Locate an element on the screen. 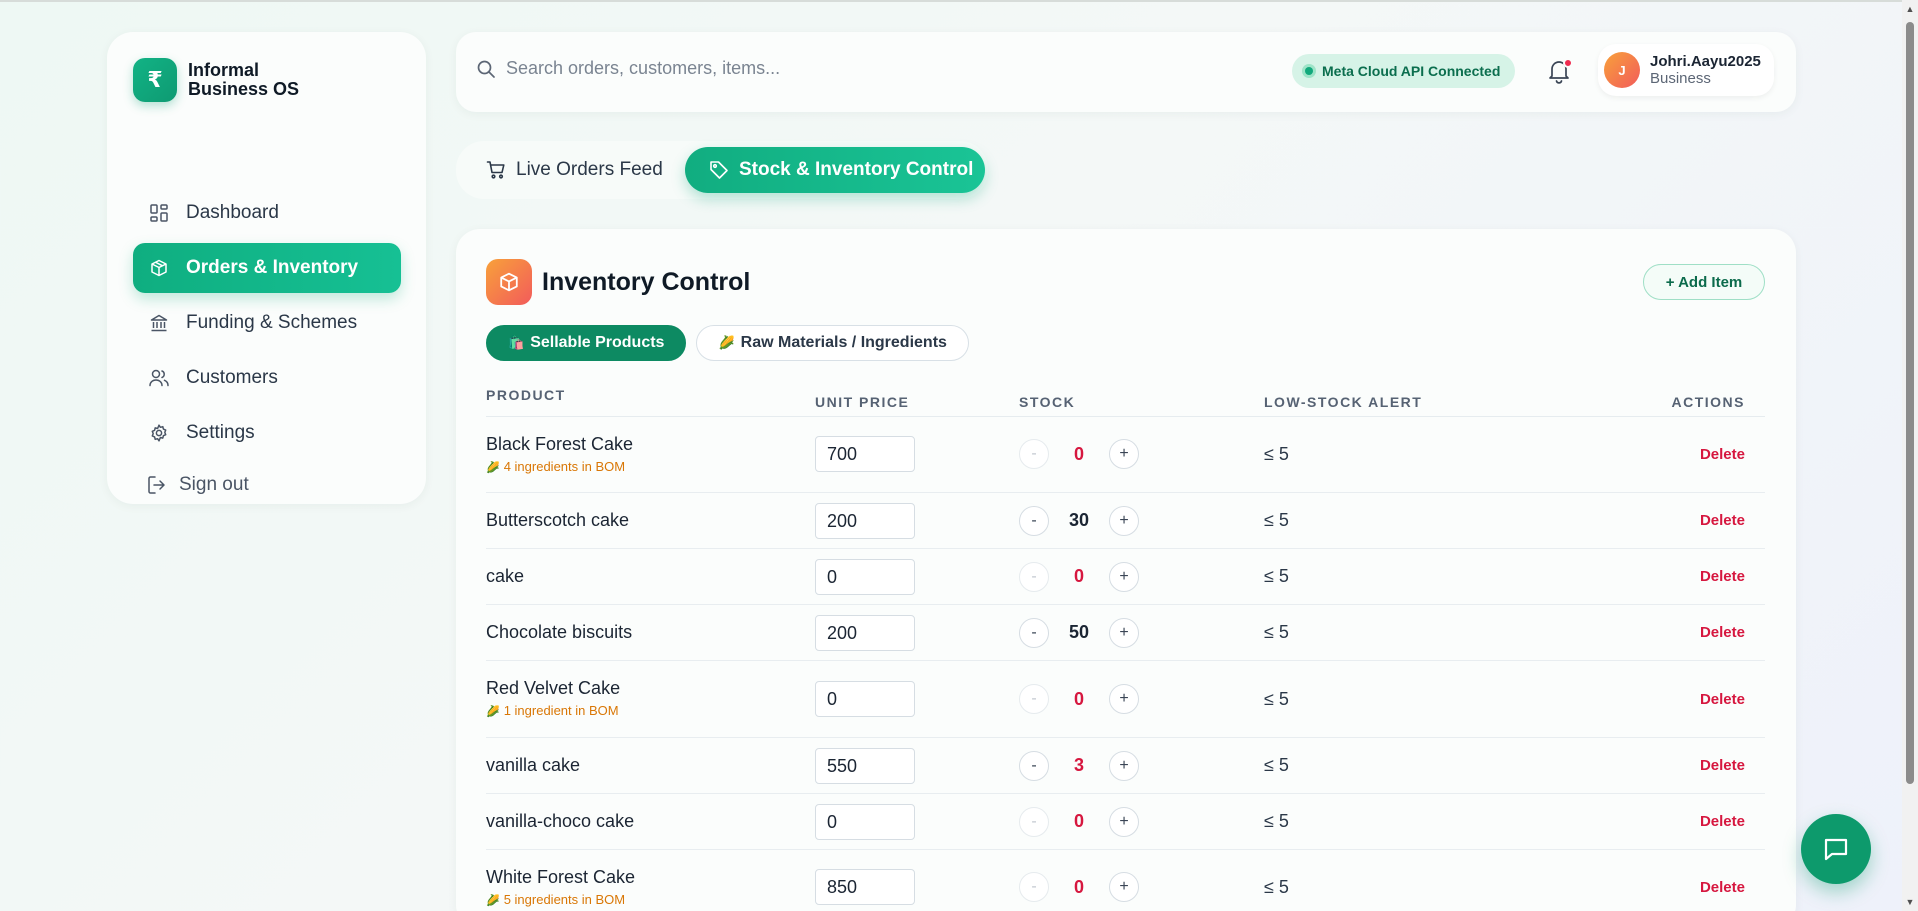  brand-name-line2: Business OS is located at coordinates (244, 89).